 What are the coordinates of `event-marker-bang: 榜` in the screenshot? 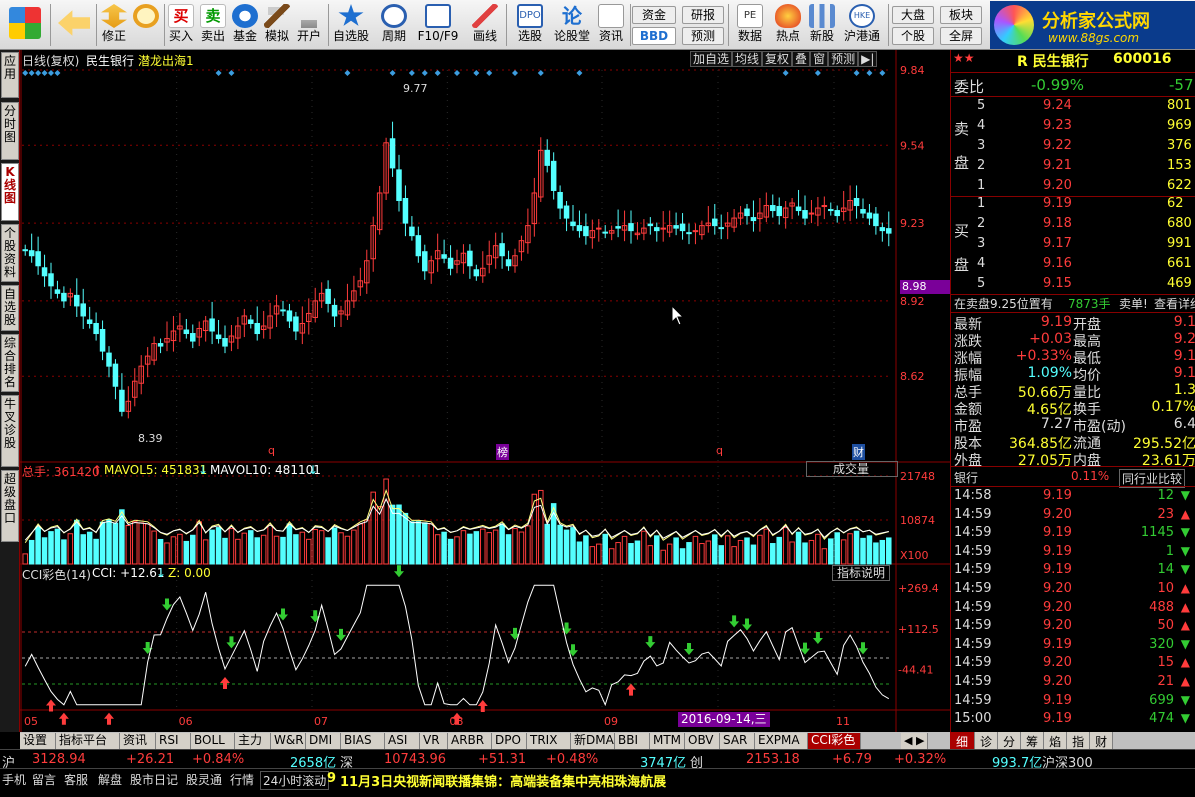 It's located at (502, 452).